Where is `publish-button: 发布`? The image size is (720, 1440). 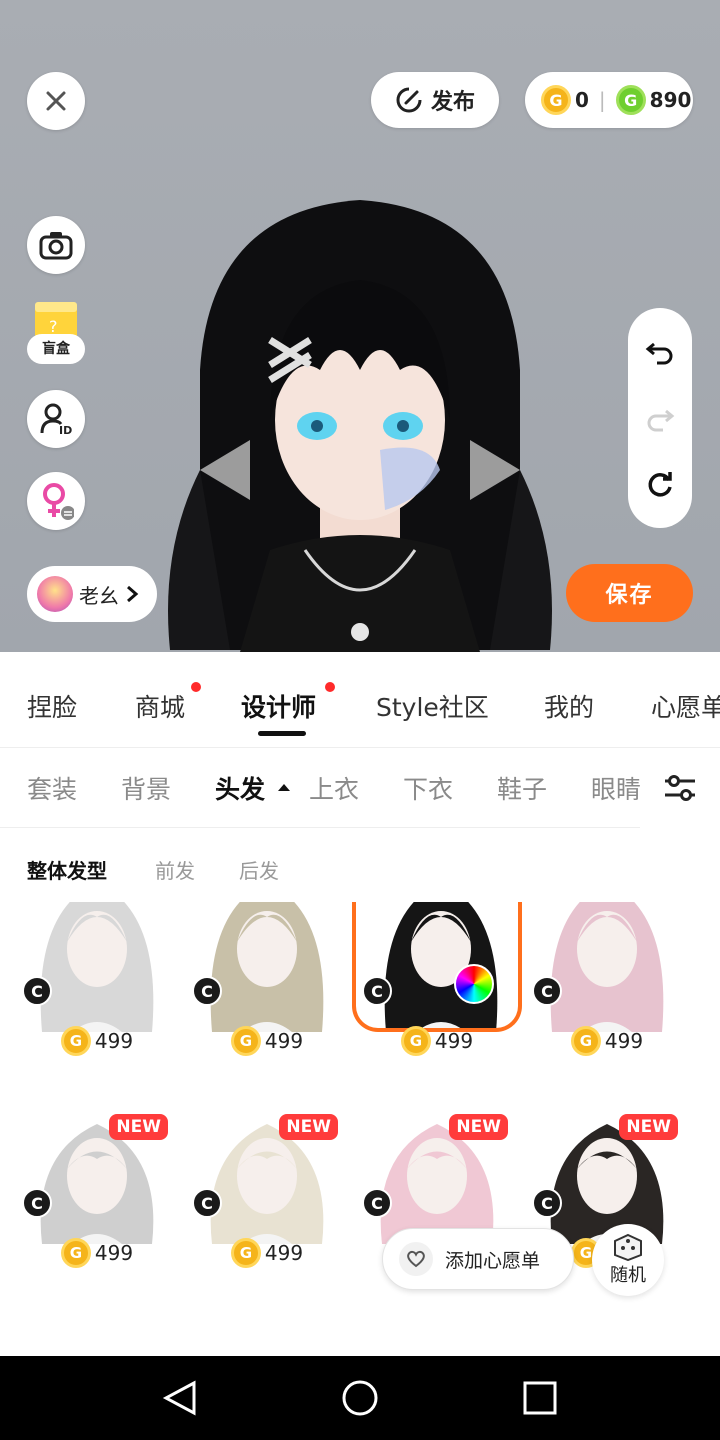
publish-button: 发布 is located at coordinates (435, 100).